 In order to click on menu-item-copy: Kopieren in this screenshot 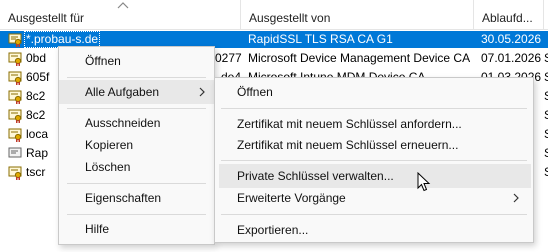, I will do `click(136, 145)`.